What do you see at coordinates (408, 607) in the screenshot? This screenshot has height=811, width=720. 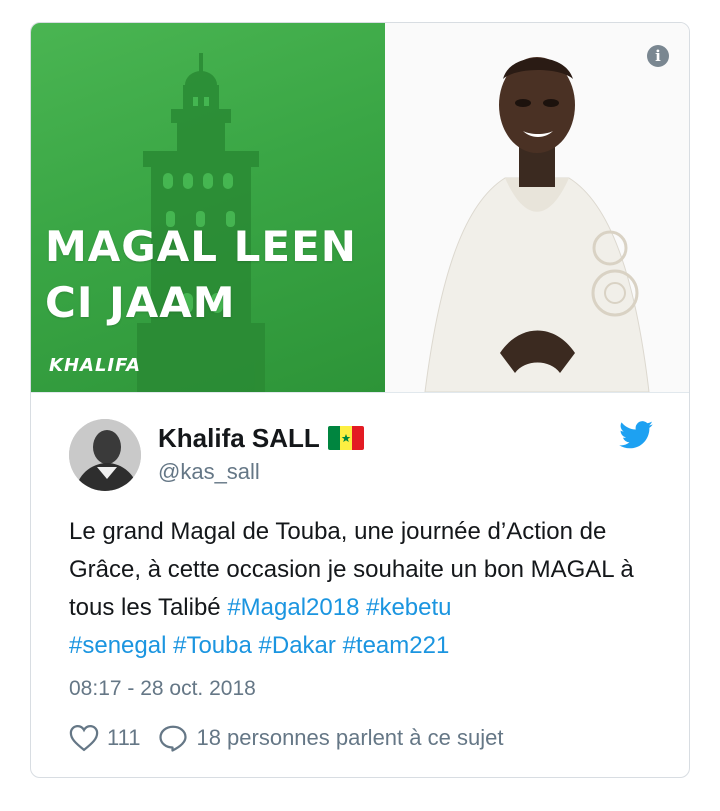 I see `hashtag-kebetu: #kebetu` at bounding box center [408, 607].